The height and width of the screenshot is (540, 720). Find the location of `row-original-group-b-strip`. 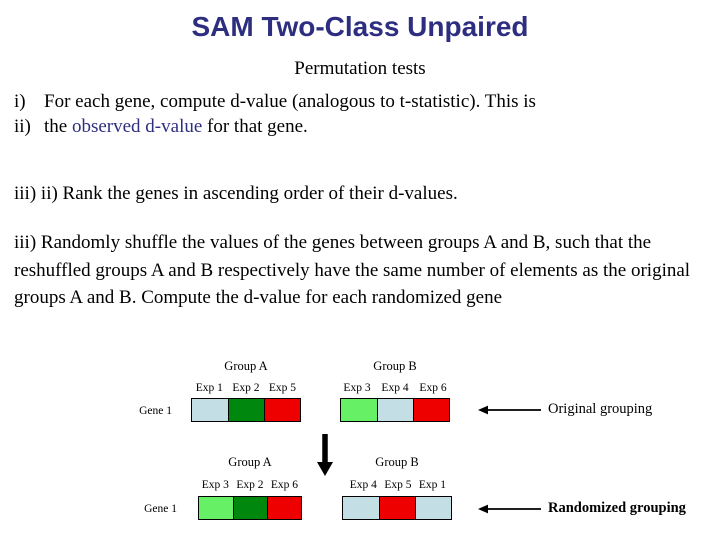

row-original-group-b-strip is located at coordinates (395, 410).